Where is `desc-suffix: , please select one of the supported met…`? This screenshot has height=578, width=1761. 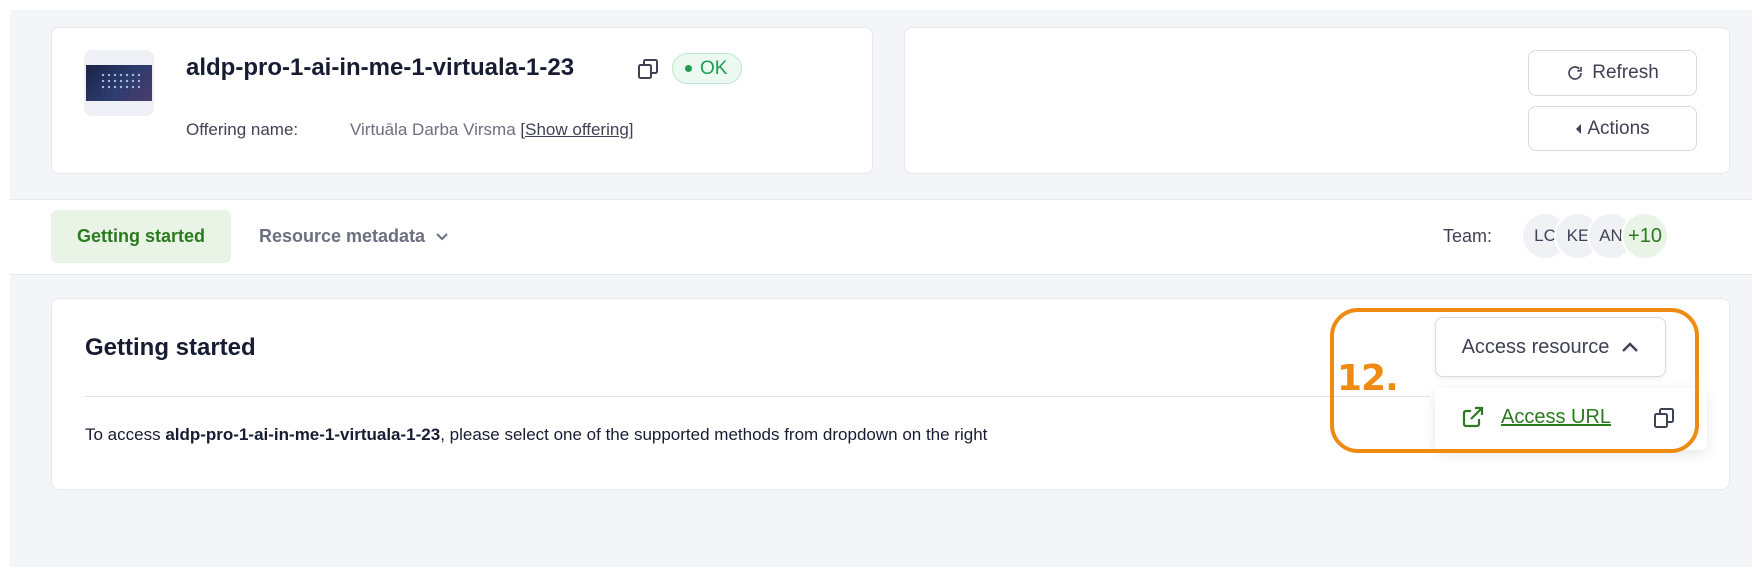 desc-suffix: , please select one of the supported met… is located at coordinates (714, 434).